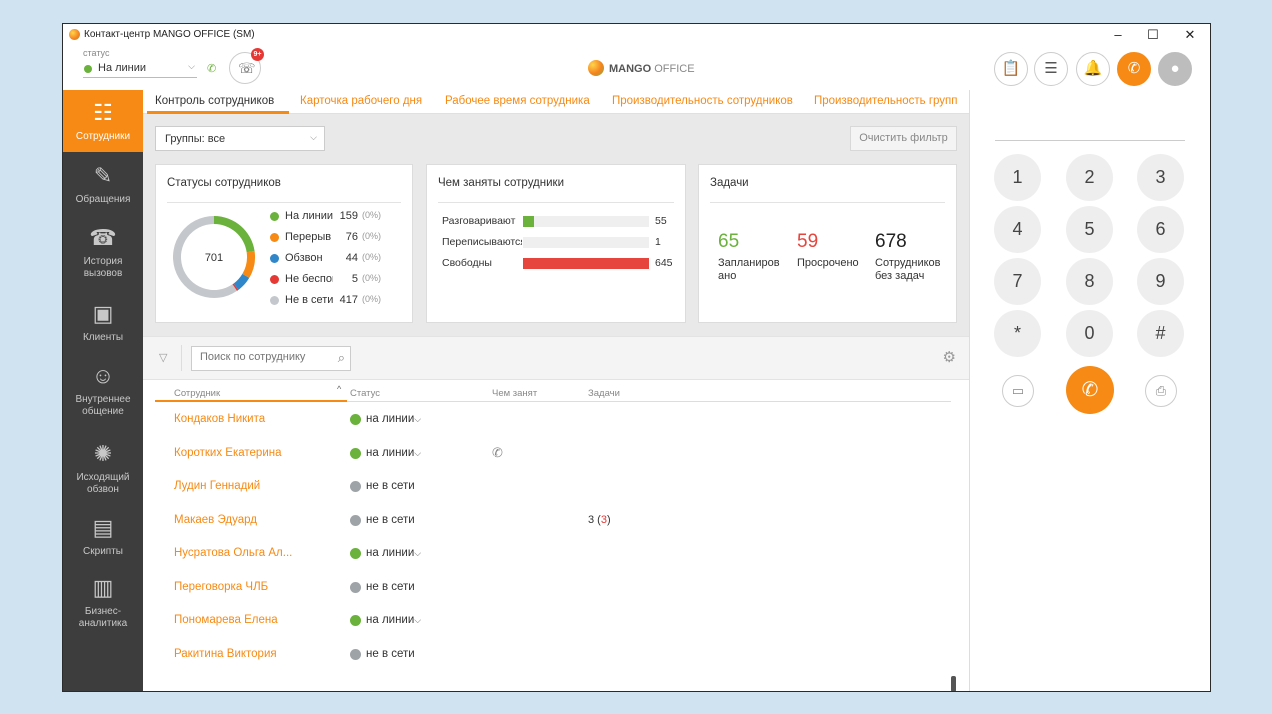 The height and width of the screenshot is (714, 1272). I want to click on logo-text-bold: MANGO, so click(630, 69).